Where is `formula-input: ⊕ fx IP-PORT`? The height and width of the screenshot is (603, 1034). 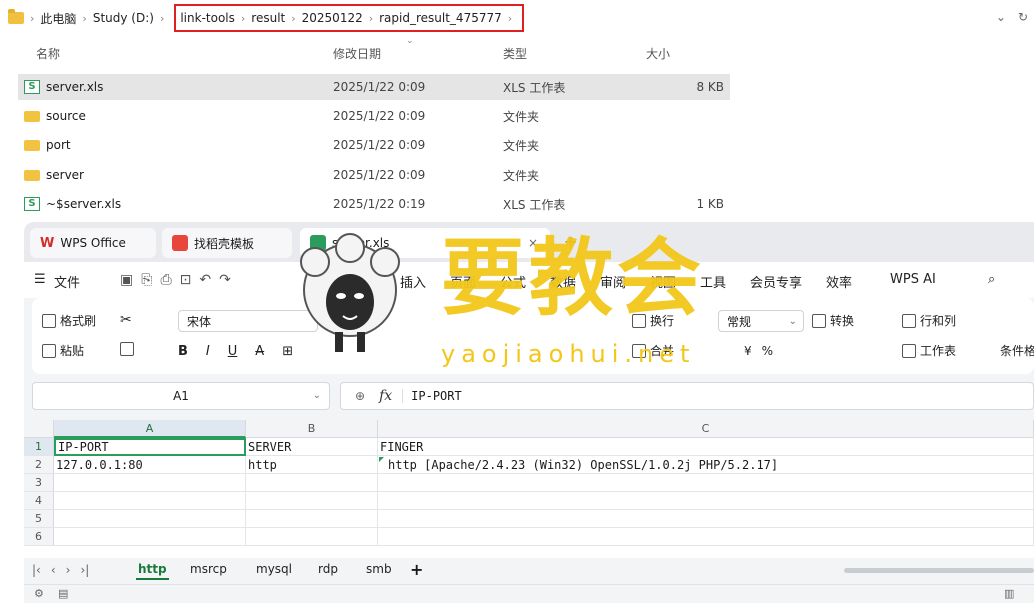 formula-input: ⊕ fx IP-PORT is located at coordinates (687, 396).